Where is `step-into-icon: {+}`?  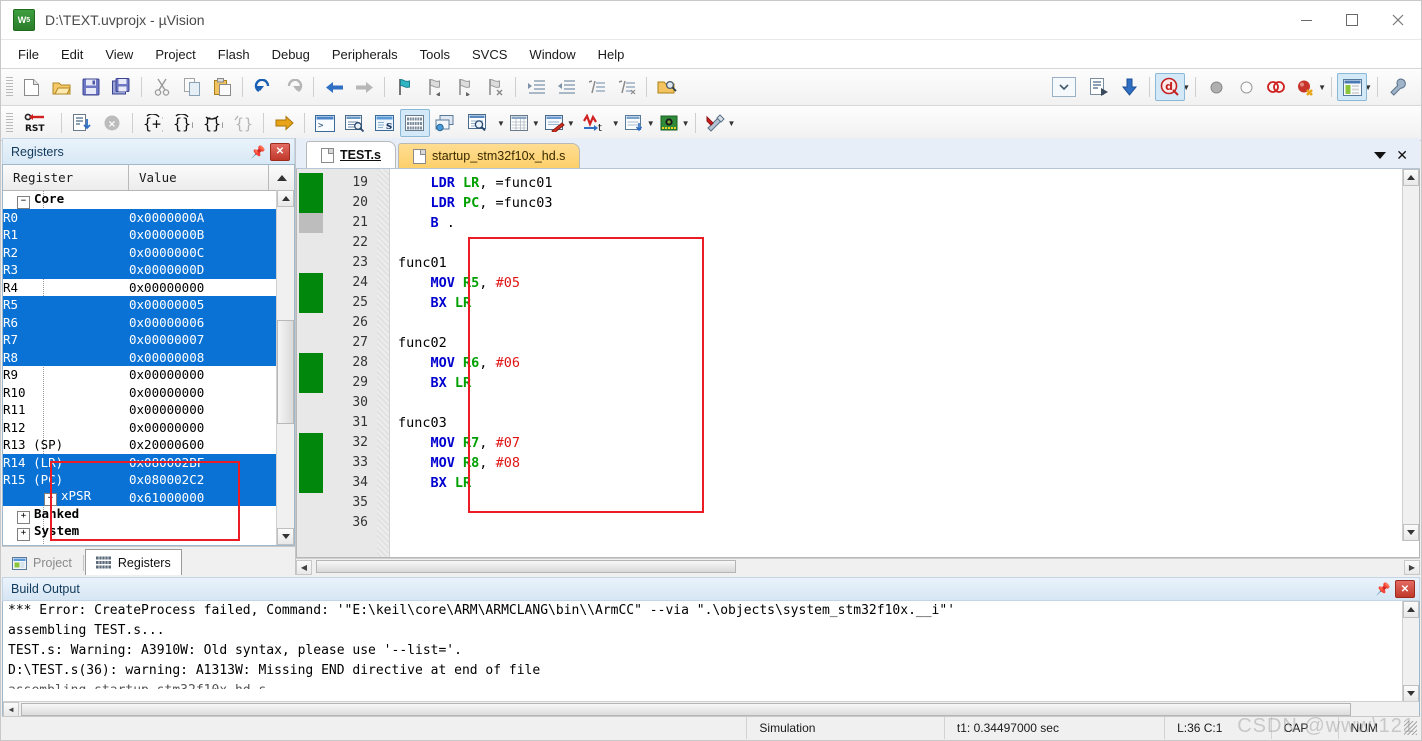 step-into-icon: {+} is located at coordinates (153, 123).